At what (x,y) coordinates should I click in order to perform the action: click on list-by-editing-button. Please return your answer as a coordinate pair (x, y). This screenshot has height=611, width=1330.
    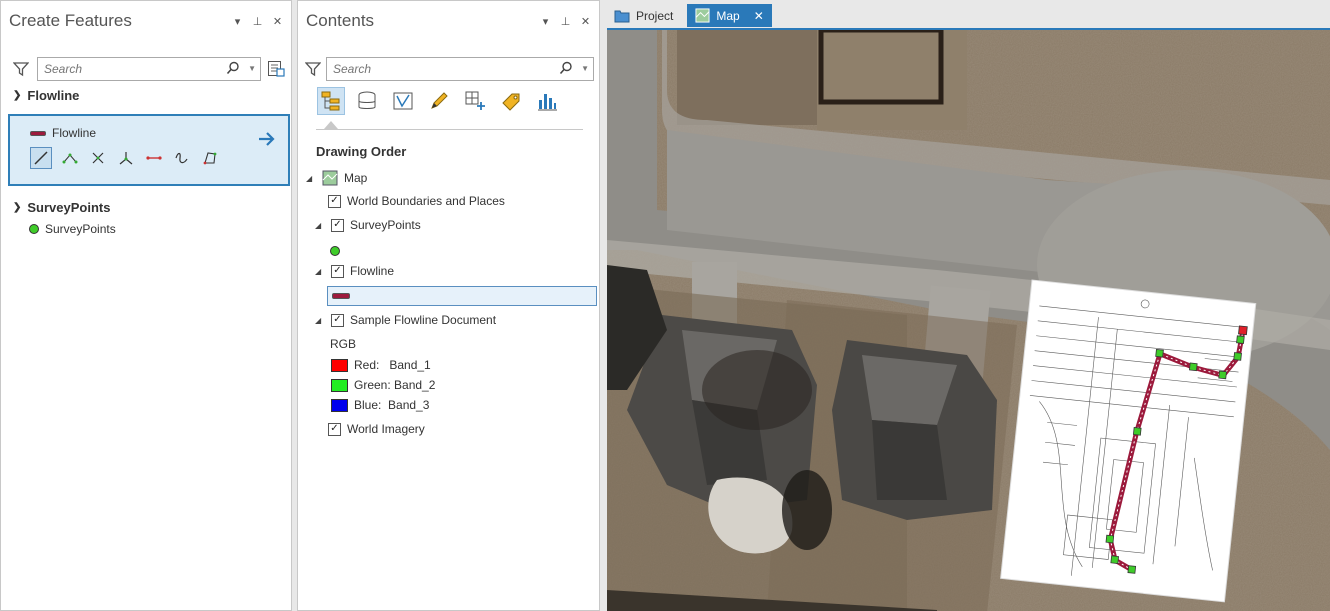
    Looking at the image, I should click on (439, 101).